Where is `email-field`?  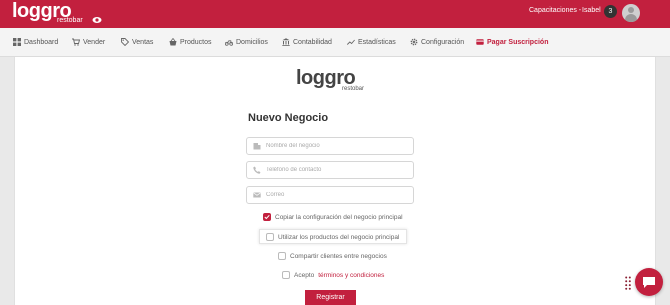
email-field is located at coordinates (330, 195).